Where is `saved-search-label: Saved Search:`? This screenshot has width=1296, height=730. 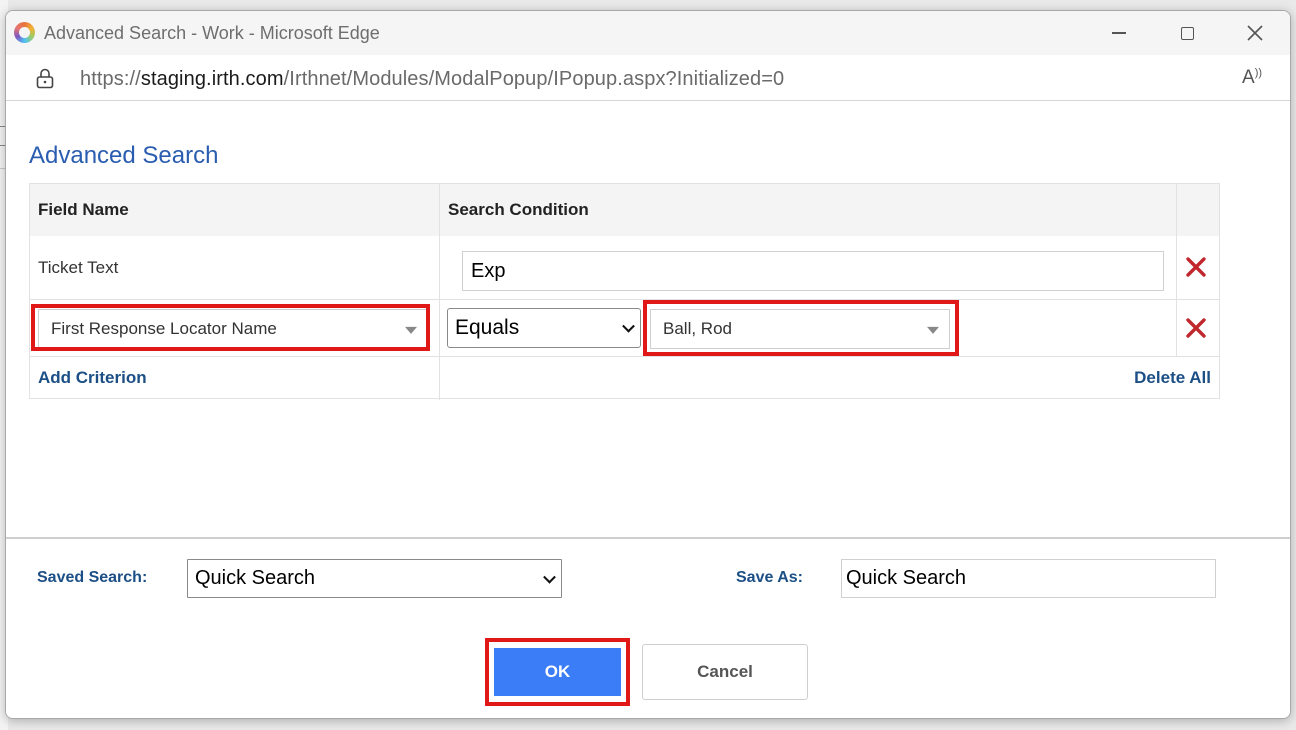 saved-search-label: Saved Search: is located at coordinates (92, 577).